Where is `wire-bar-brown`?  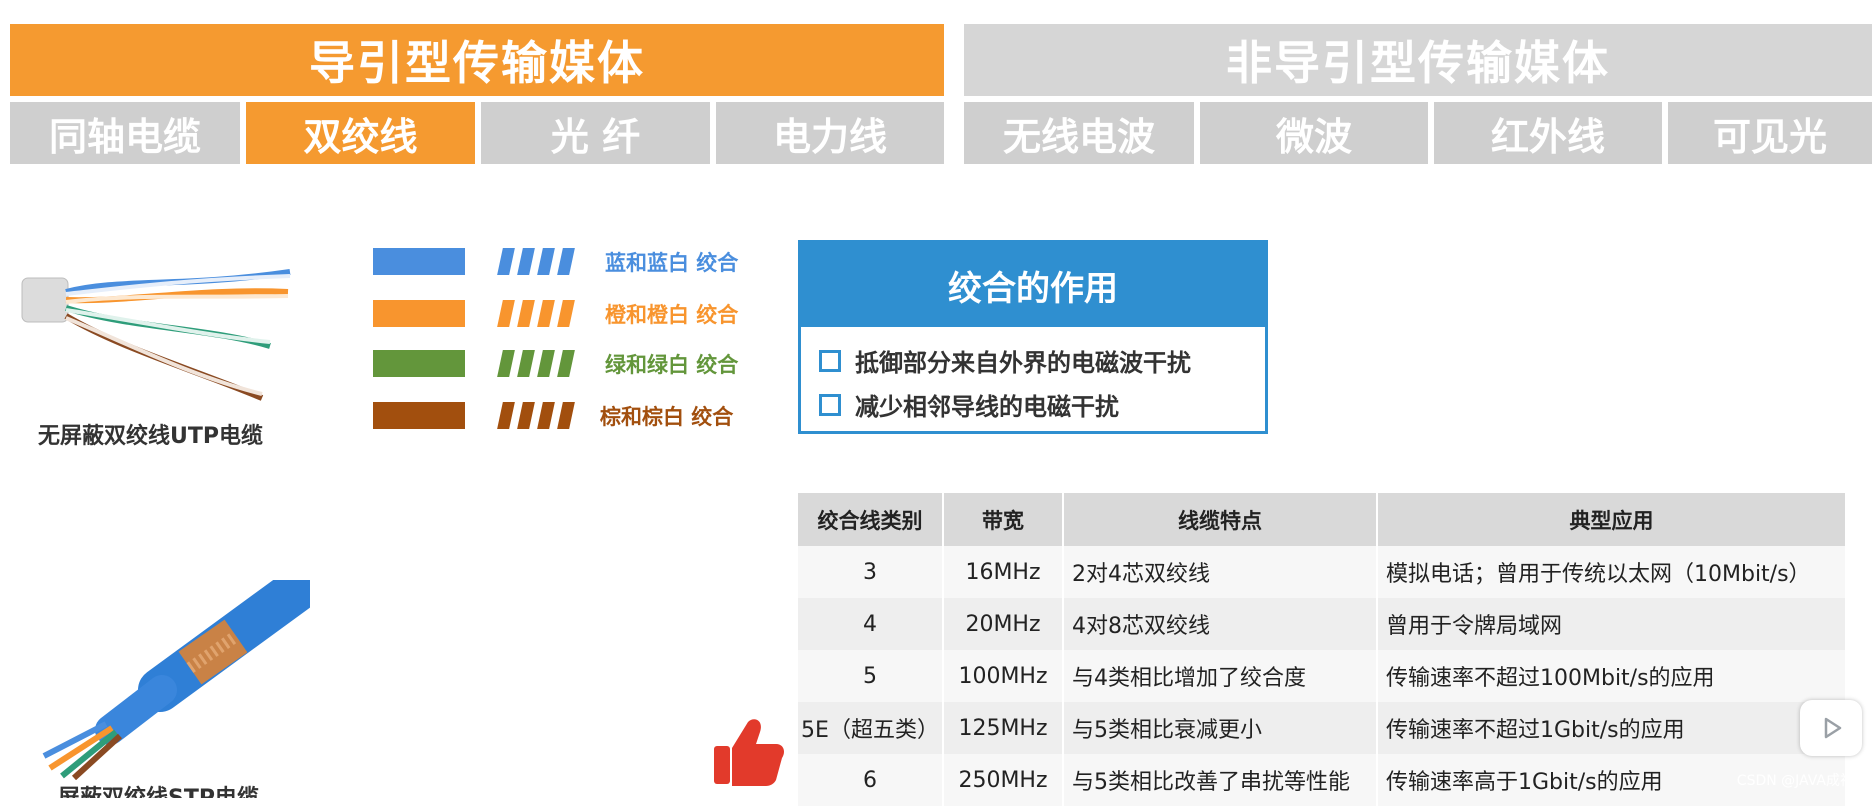 wire-bar-brown is located at coordinates (419, 415).